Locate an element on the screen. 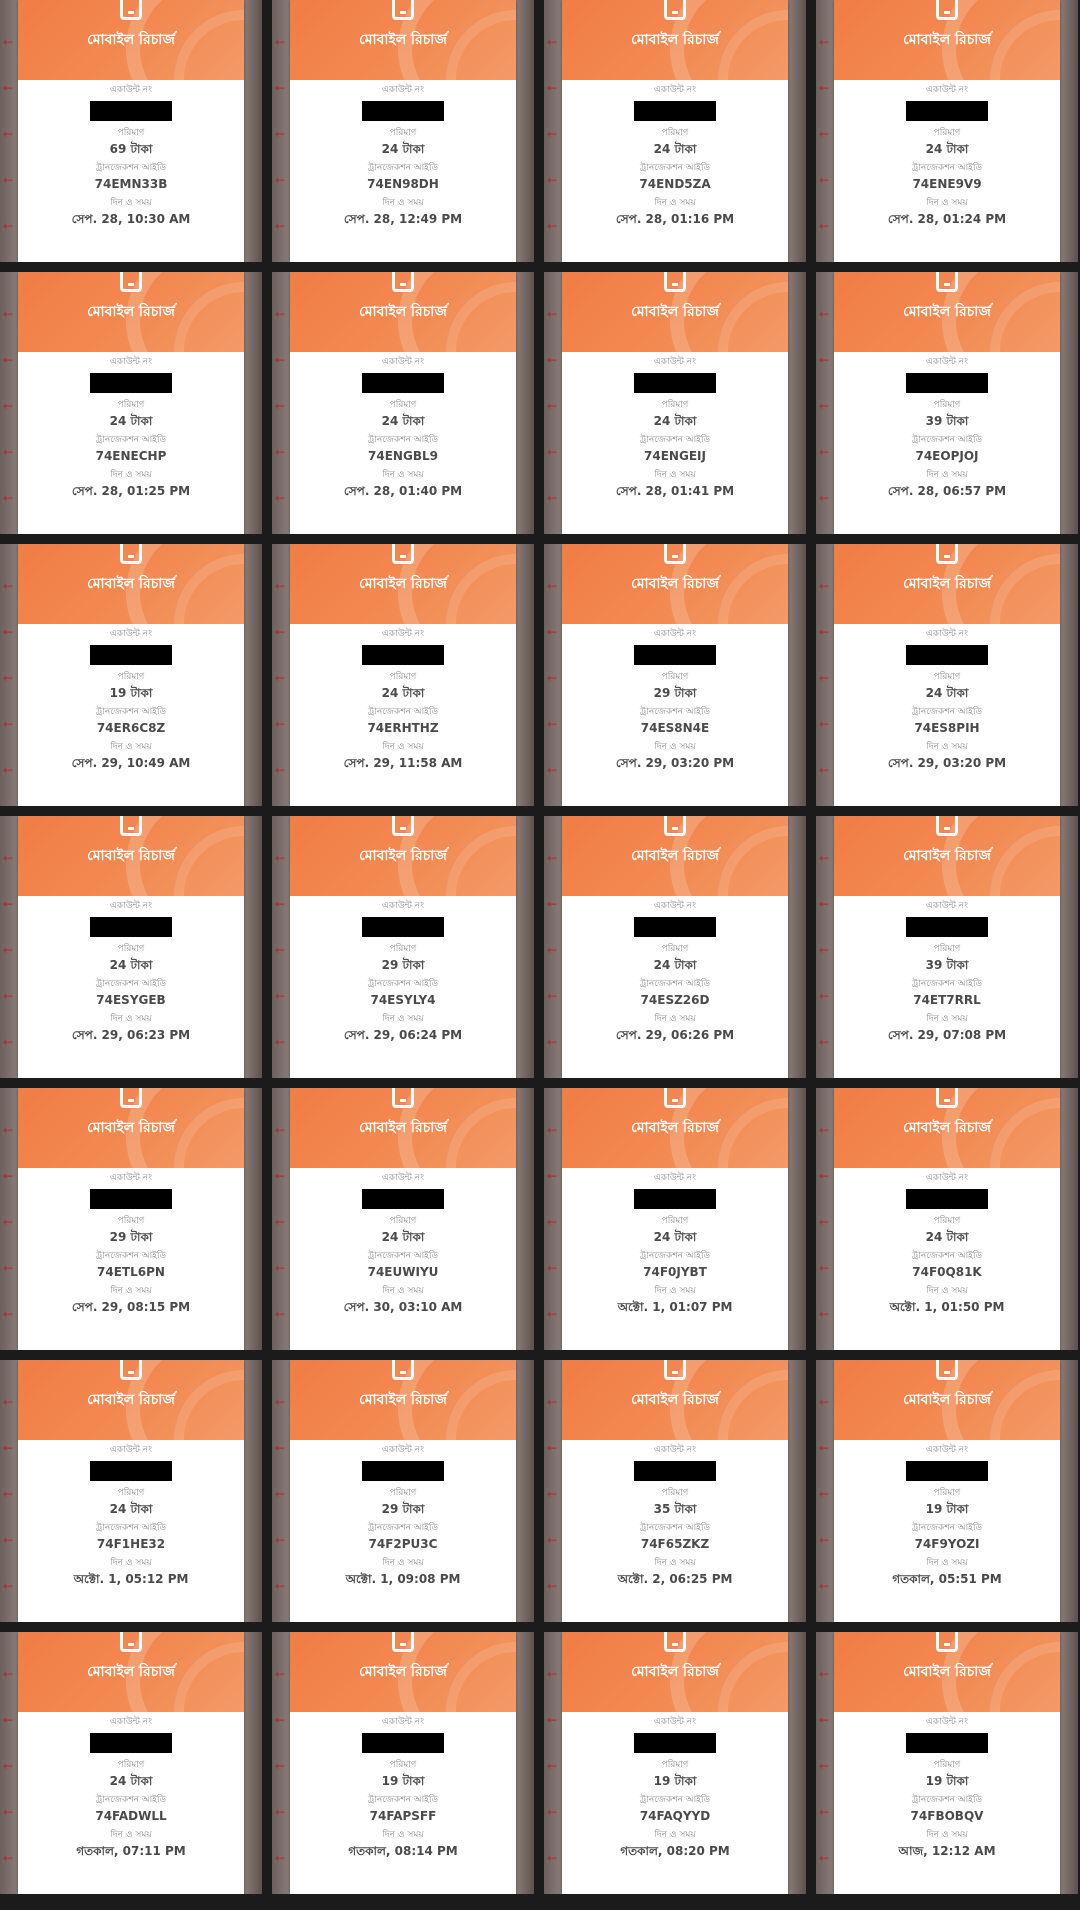 Image resolution: width=1080 pixels, height=1910 pixels. transaction-id-value: 74F1HE32 is located at coordinates (131, 1544).